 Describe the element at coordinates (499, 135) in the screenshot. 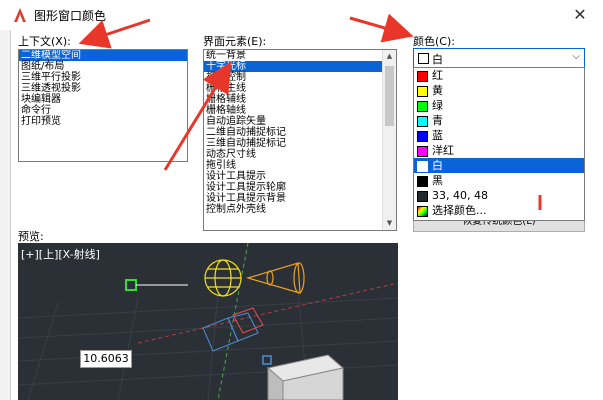

I see `color-option: 蓝` at that location.